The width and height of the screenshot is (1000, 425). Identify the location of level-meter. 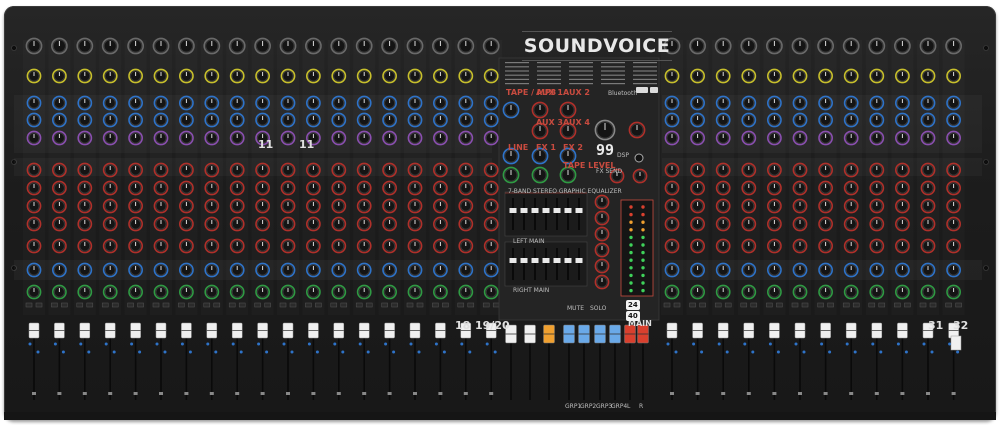
(637, 248).